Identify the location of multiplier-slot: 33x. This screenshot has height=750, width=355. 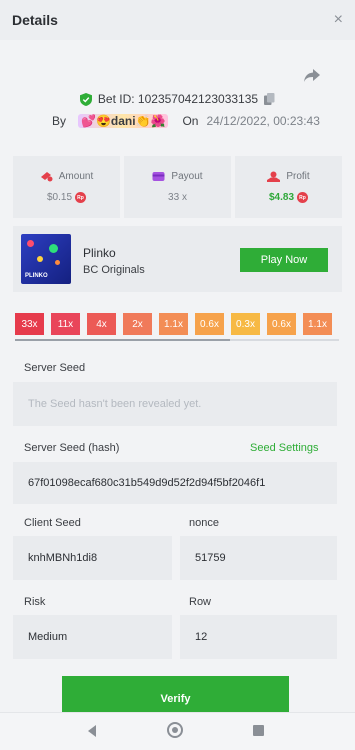
(29, 324).